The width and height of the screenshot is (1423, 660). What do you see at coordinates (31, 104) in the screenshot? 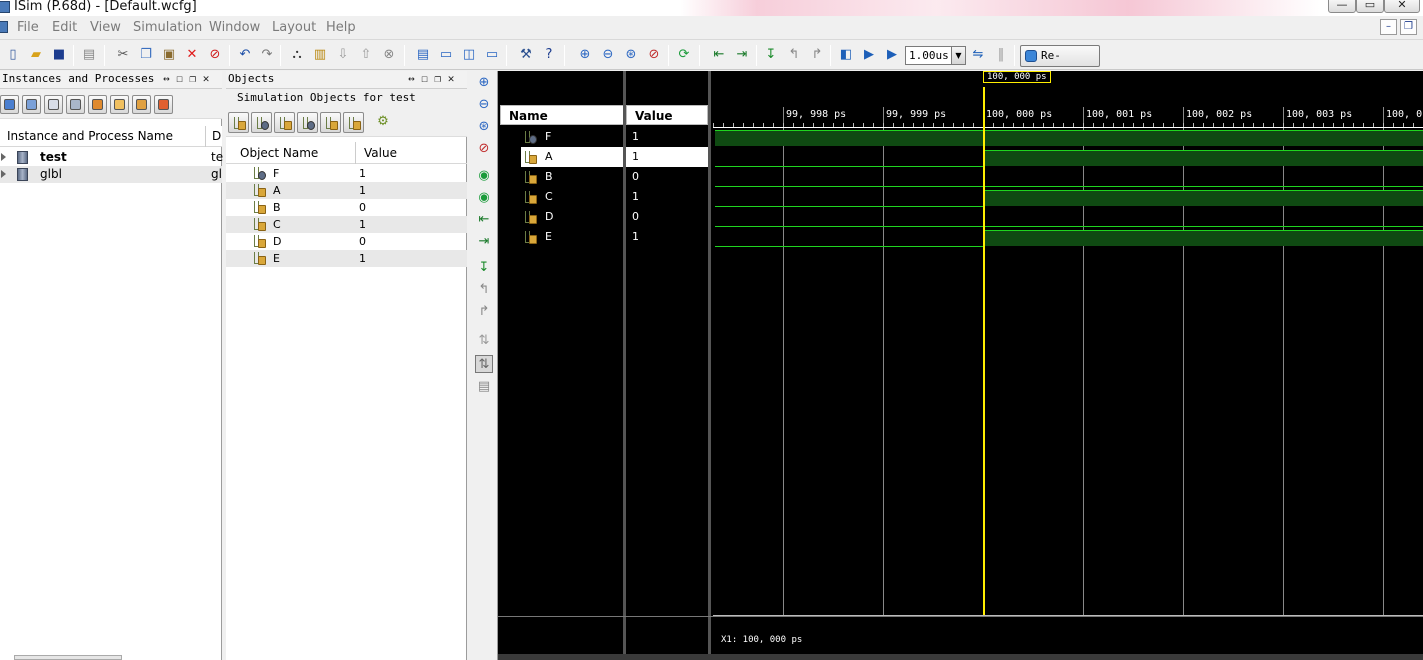
I see `show-modules-button` at bounding box center [31, 104].